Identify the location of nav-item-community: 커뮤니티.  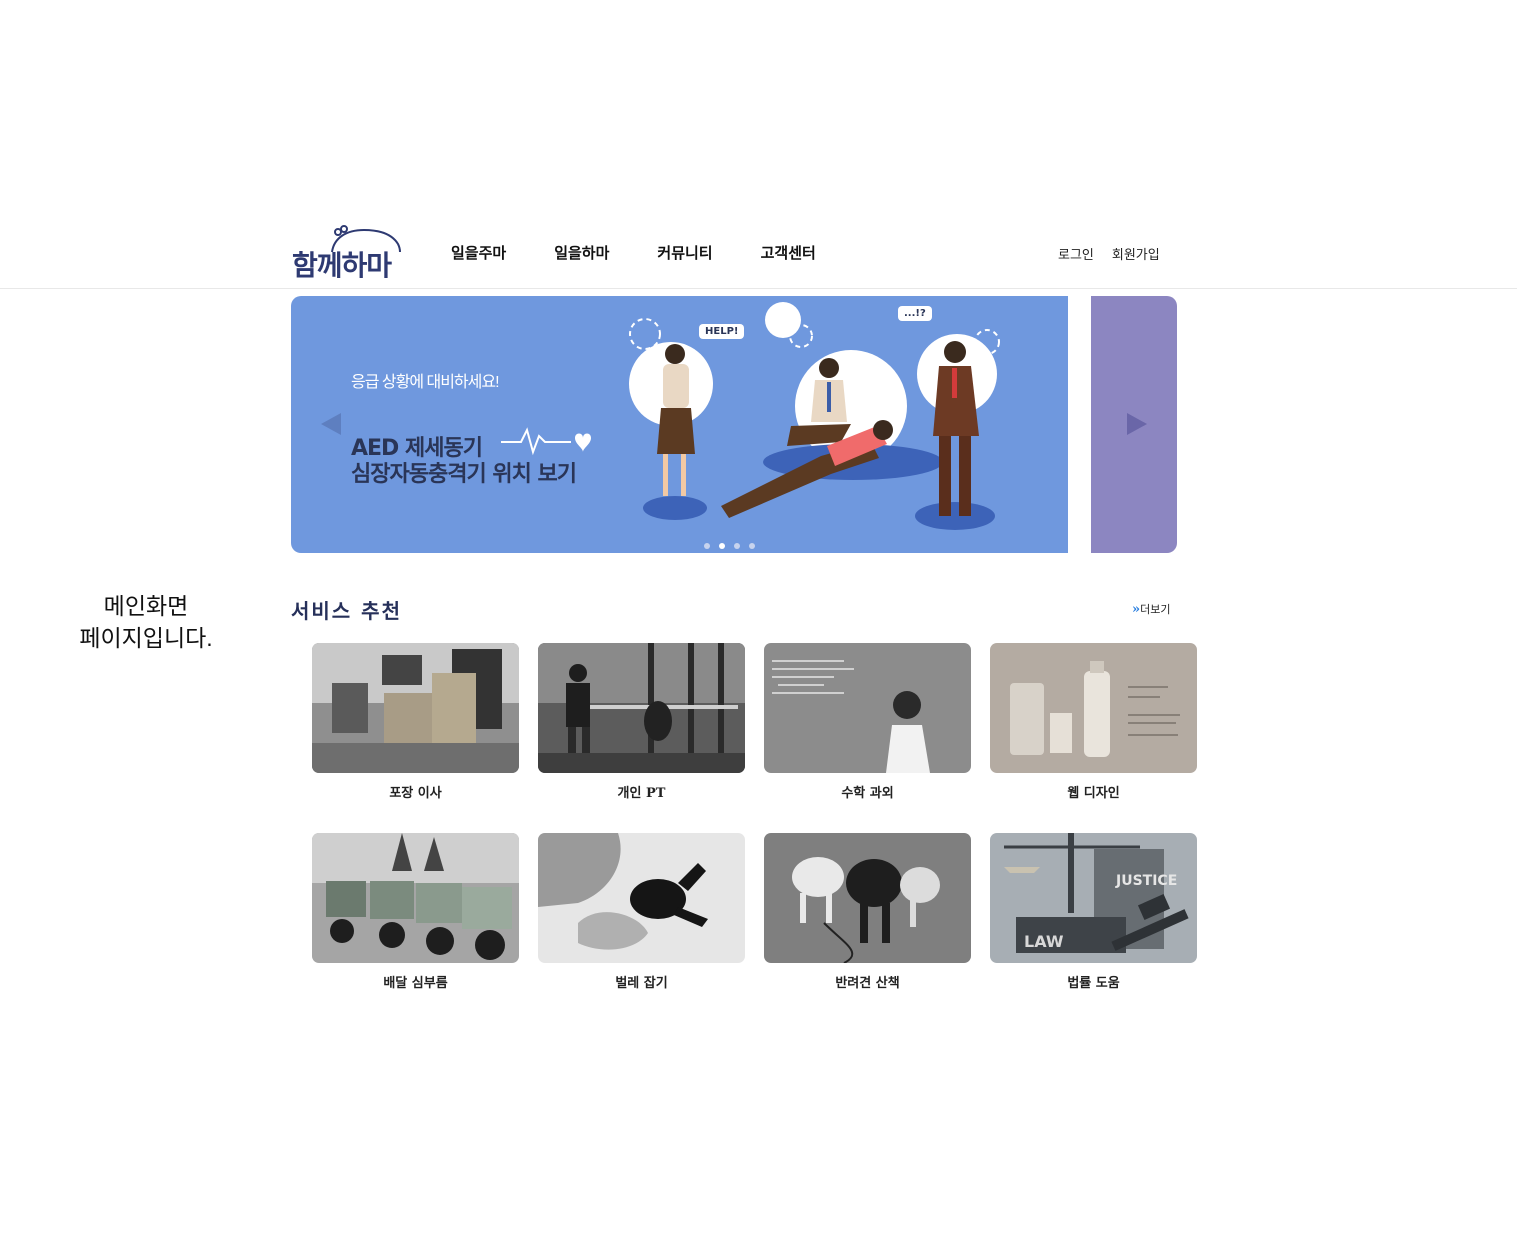
(684, 252).